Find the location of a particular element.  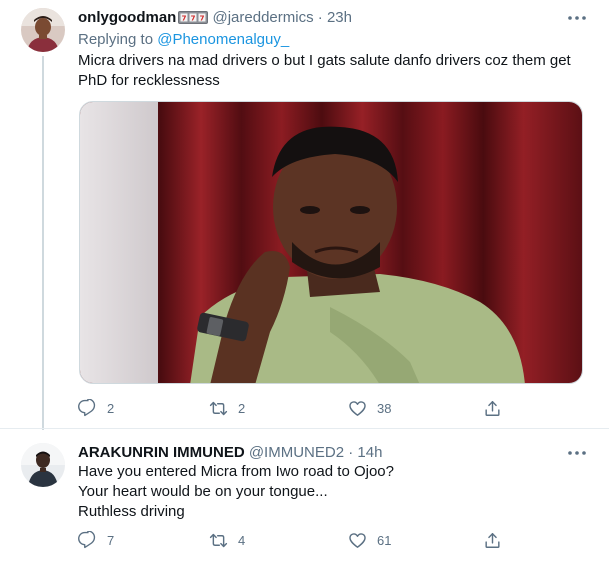

reply-button: 7 is located at coordinates (96, 540).